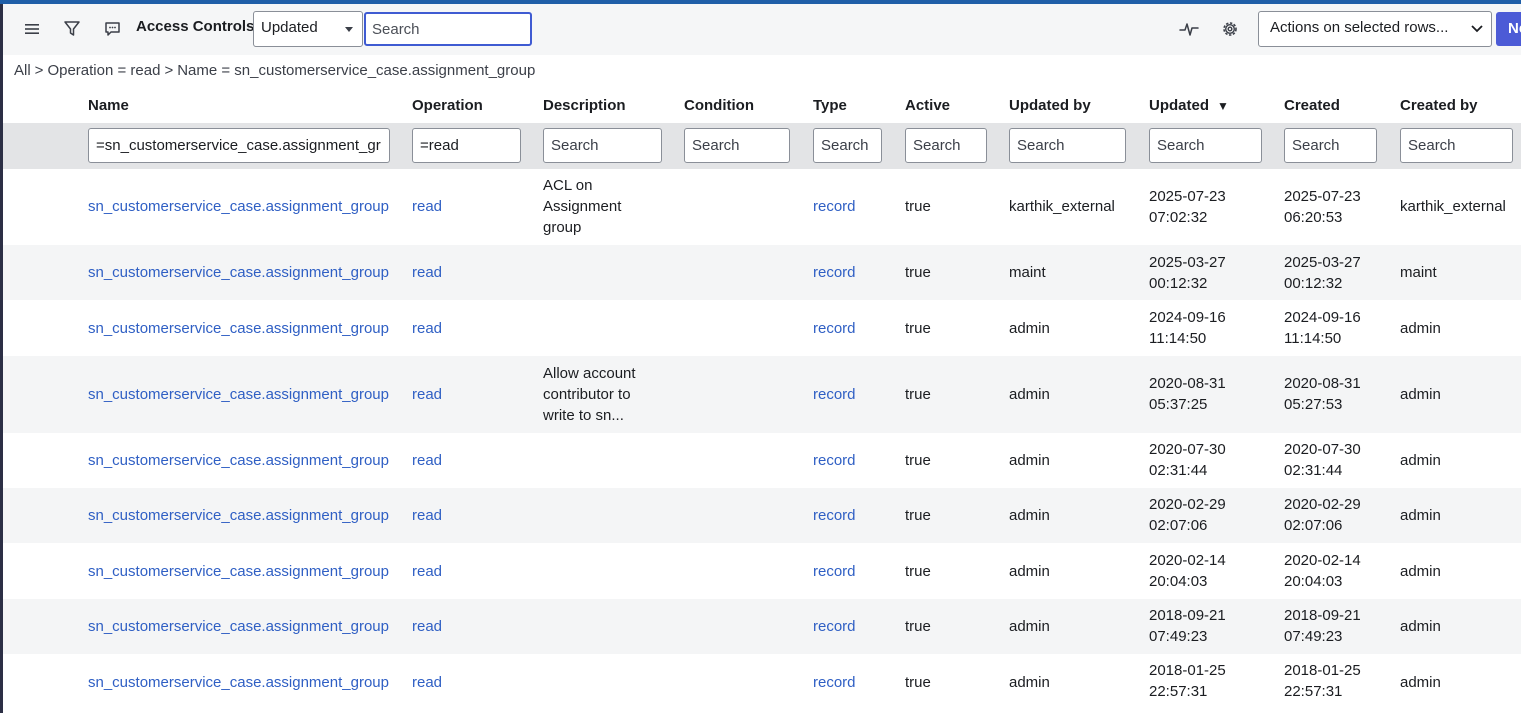 Image resolution: width=1521 pixels, height=713 pixels. I want to click on column-header-type: Type, so click(830, 105).